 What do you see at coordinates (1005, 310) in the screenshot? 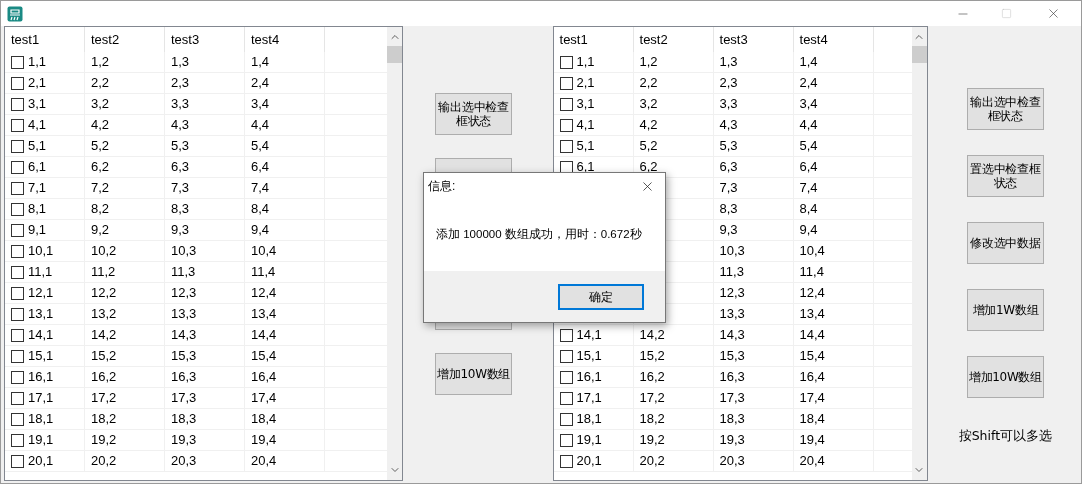
I see `action-button: 增加1W数组` at bounding box center [1005, 310].